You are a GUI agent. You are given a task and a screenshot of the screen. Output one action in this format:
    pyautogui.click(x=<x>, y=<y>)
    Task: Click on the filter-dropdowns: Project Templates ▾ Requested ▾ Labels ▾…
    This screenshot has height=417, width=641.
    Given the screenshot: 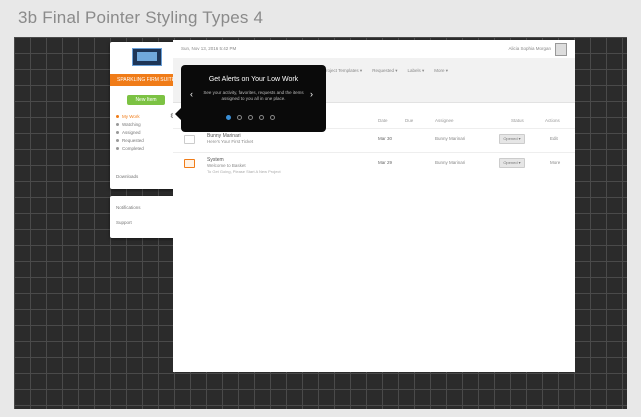 What is the action you would take?
    pyautogui.click(x=385, y=71)
    